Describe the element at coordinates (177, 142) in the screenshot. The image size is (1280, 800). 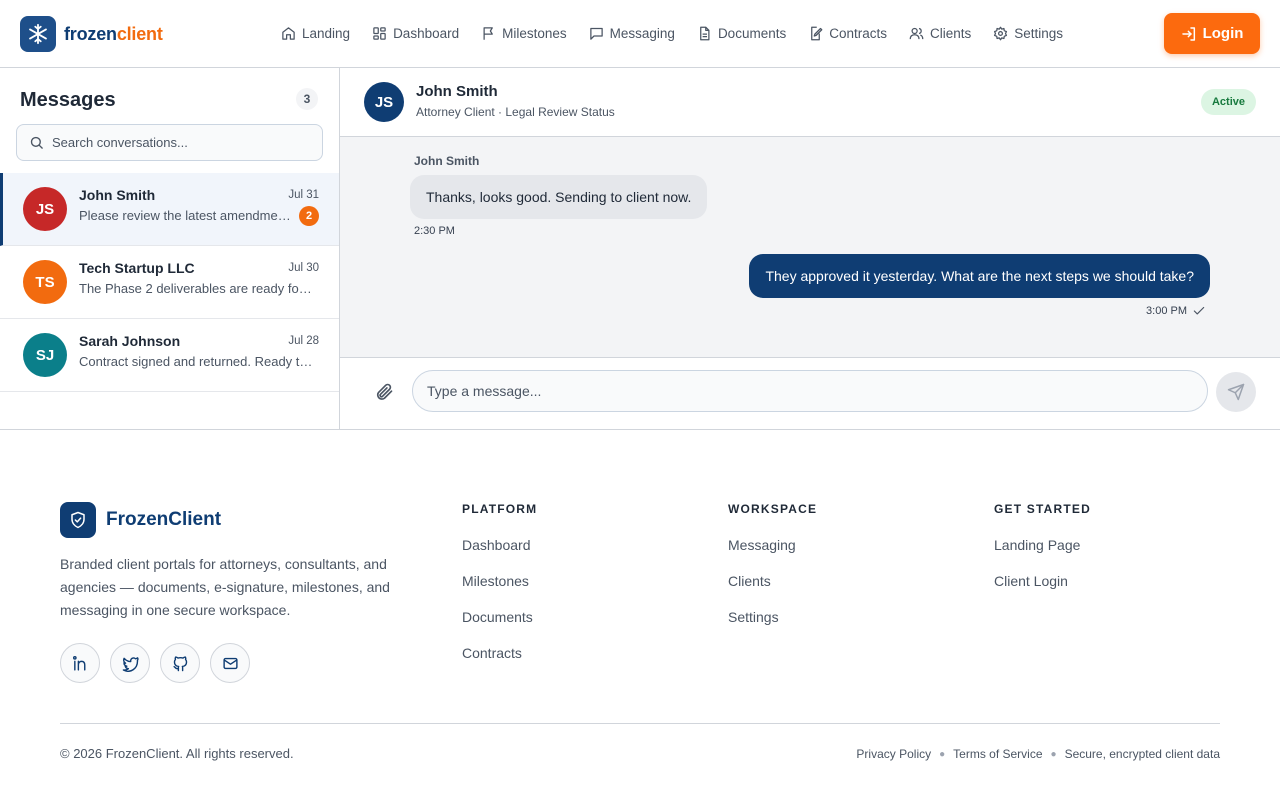
I see `search-input` at that location.